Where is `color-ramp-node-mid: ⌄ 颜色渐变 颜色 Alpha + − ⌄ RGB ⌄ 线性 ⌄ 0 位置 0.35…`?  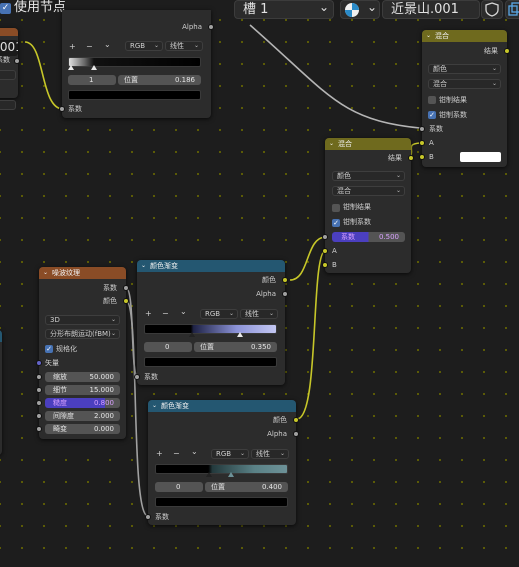
color-ramp-node-mid: ⌄ 颜色渐变 颜色 Alpha + − ⌄ RGB ⌄ 线性 ⌄ 0 位置 0.35… is located at coordinates (211, 322).